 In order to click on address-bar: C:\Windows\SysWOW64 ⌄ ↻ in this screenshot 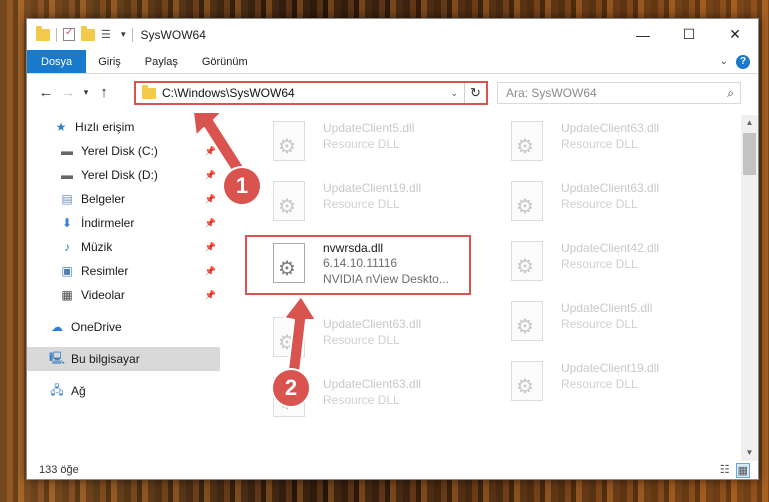, I will do `click(311, 93)`.